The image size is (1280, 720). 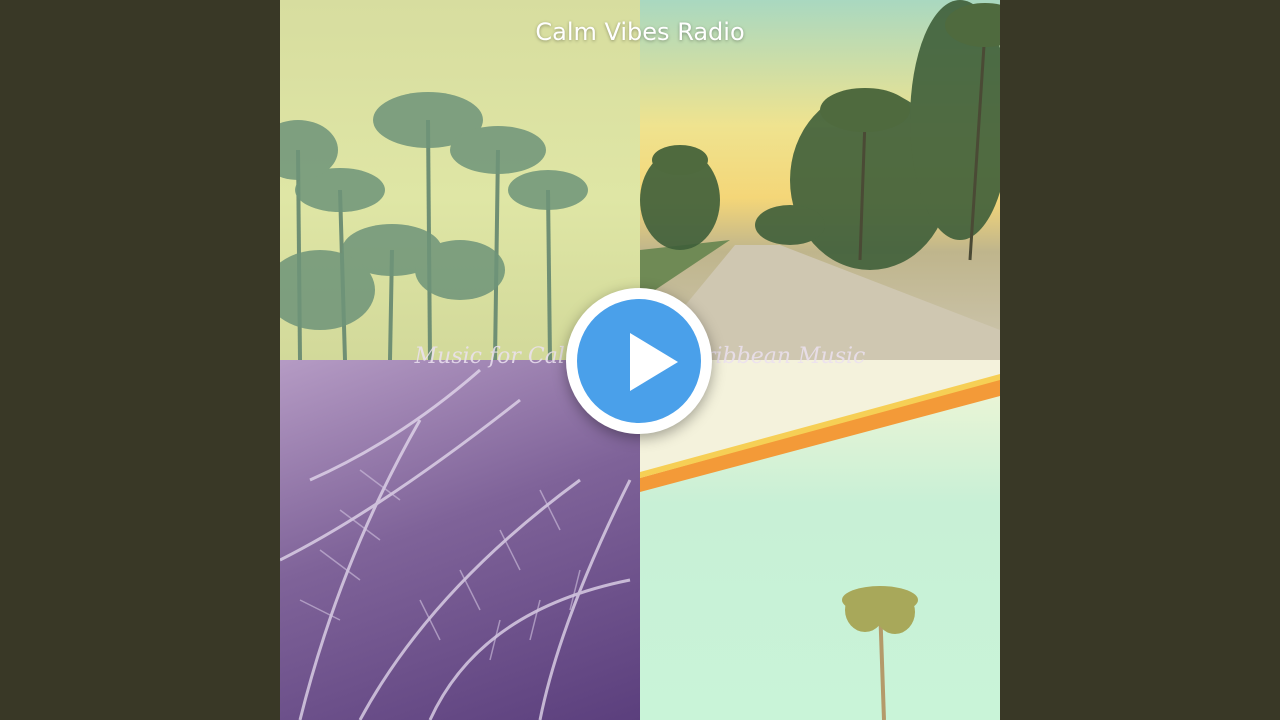 What do you see at coordinates (434, 226) in the screenshot?
I see `palm-trees-illustration` at bounding box center [434, 226].